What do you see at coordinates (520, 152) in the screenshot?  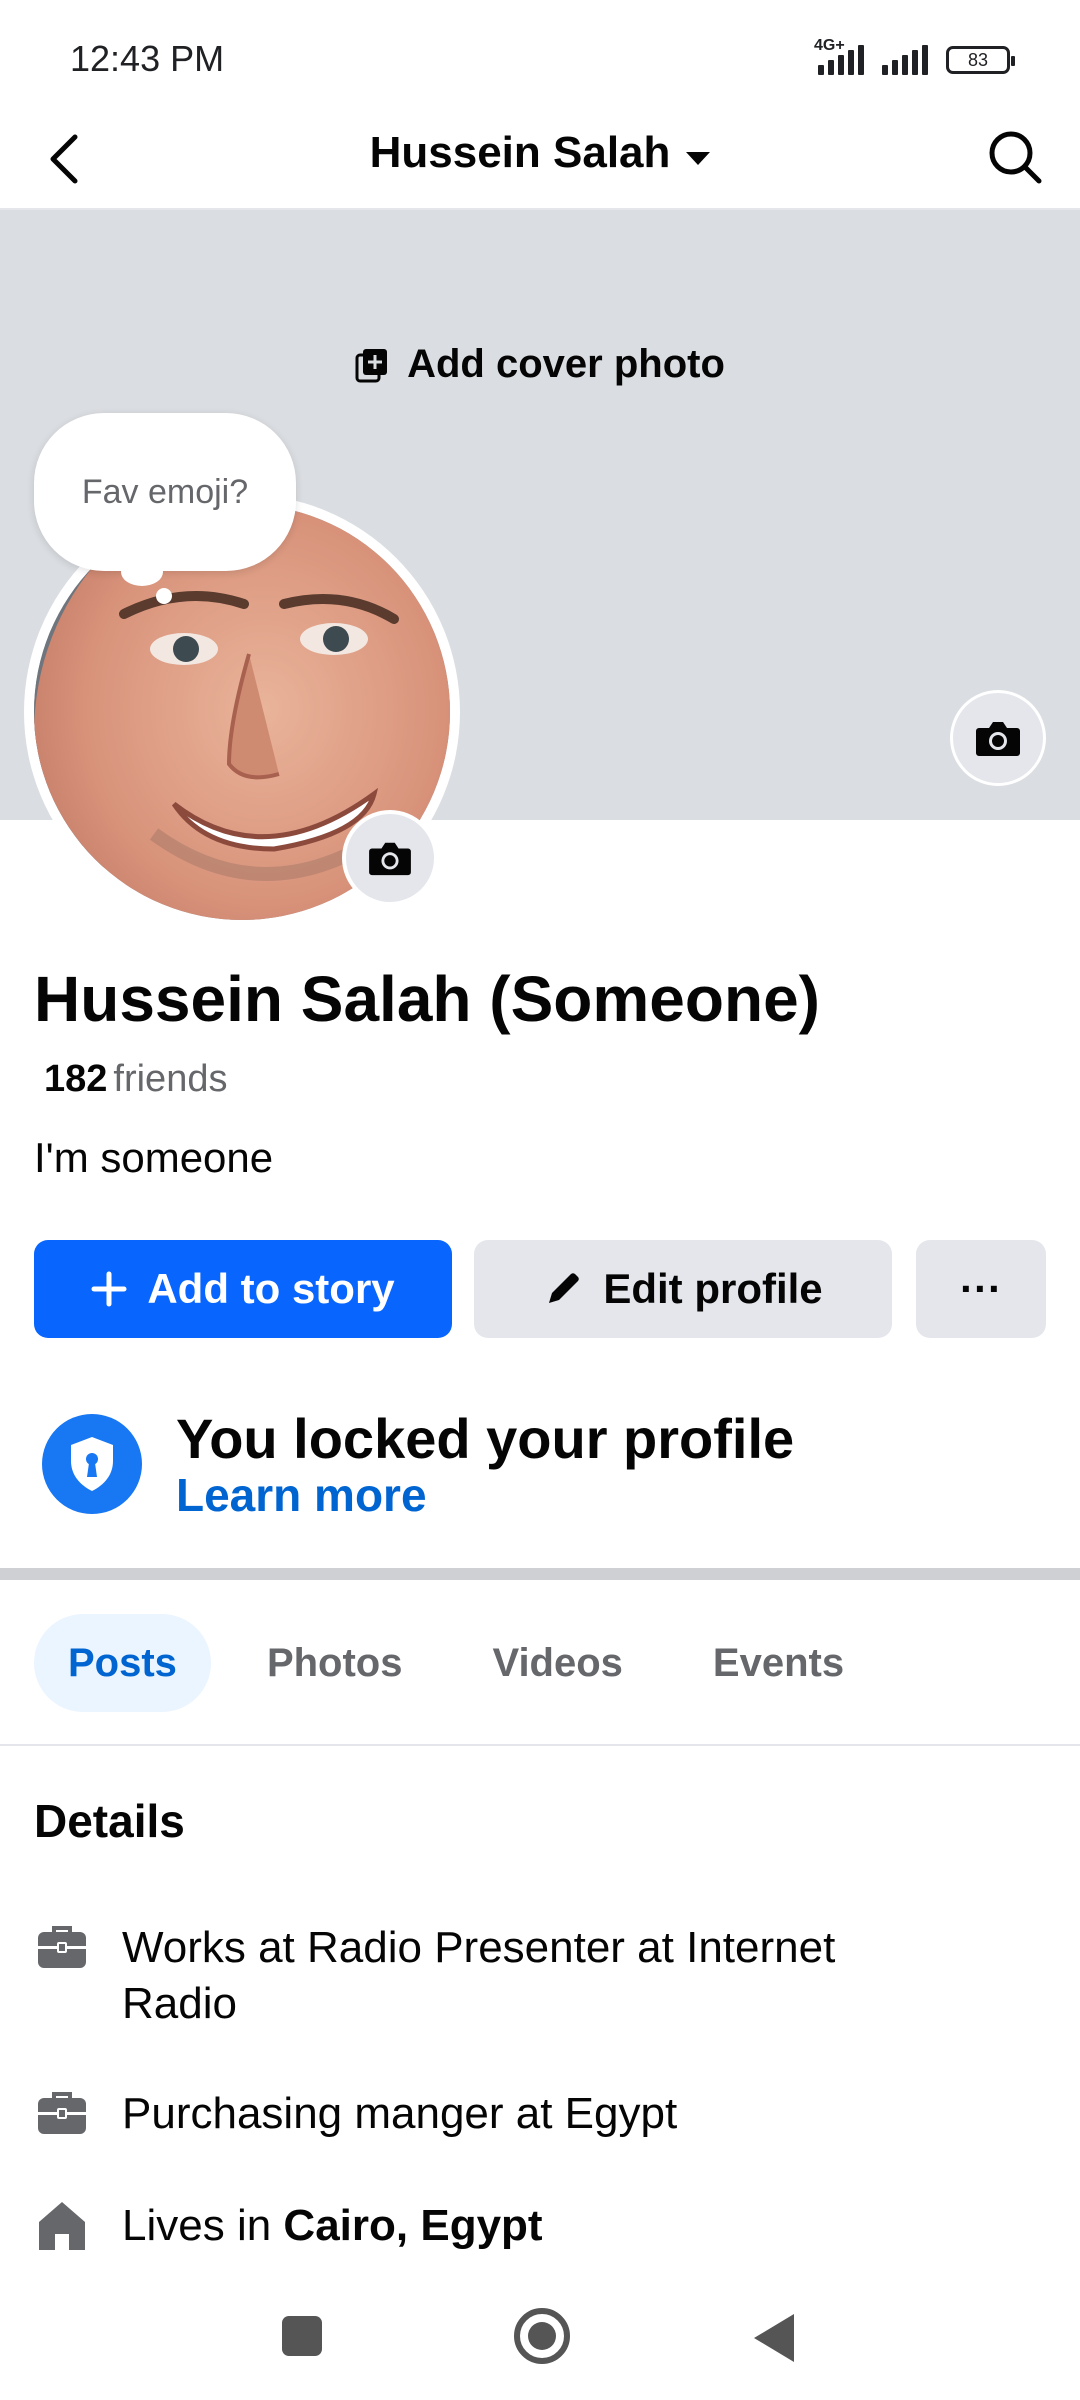 I see `header-title: Hussein Salah` at bounding box center [520, 152].